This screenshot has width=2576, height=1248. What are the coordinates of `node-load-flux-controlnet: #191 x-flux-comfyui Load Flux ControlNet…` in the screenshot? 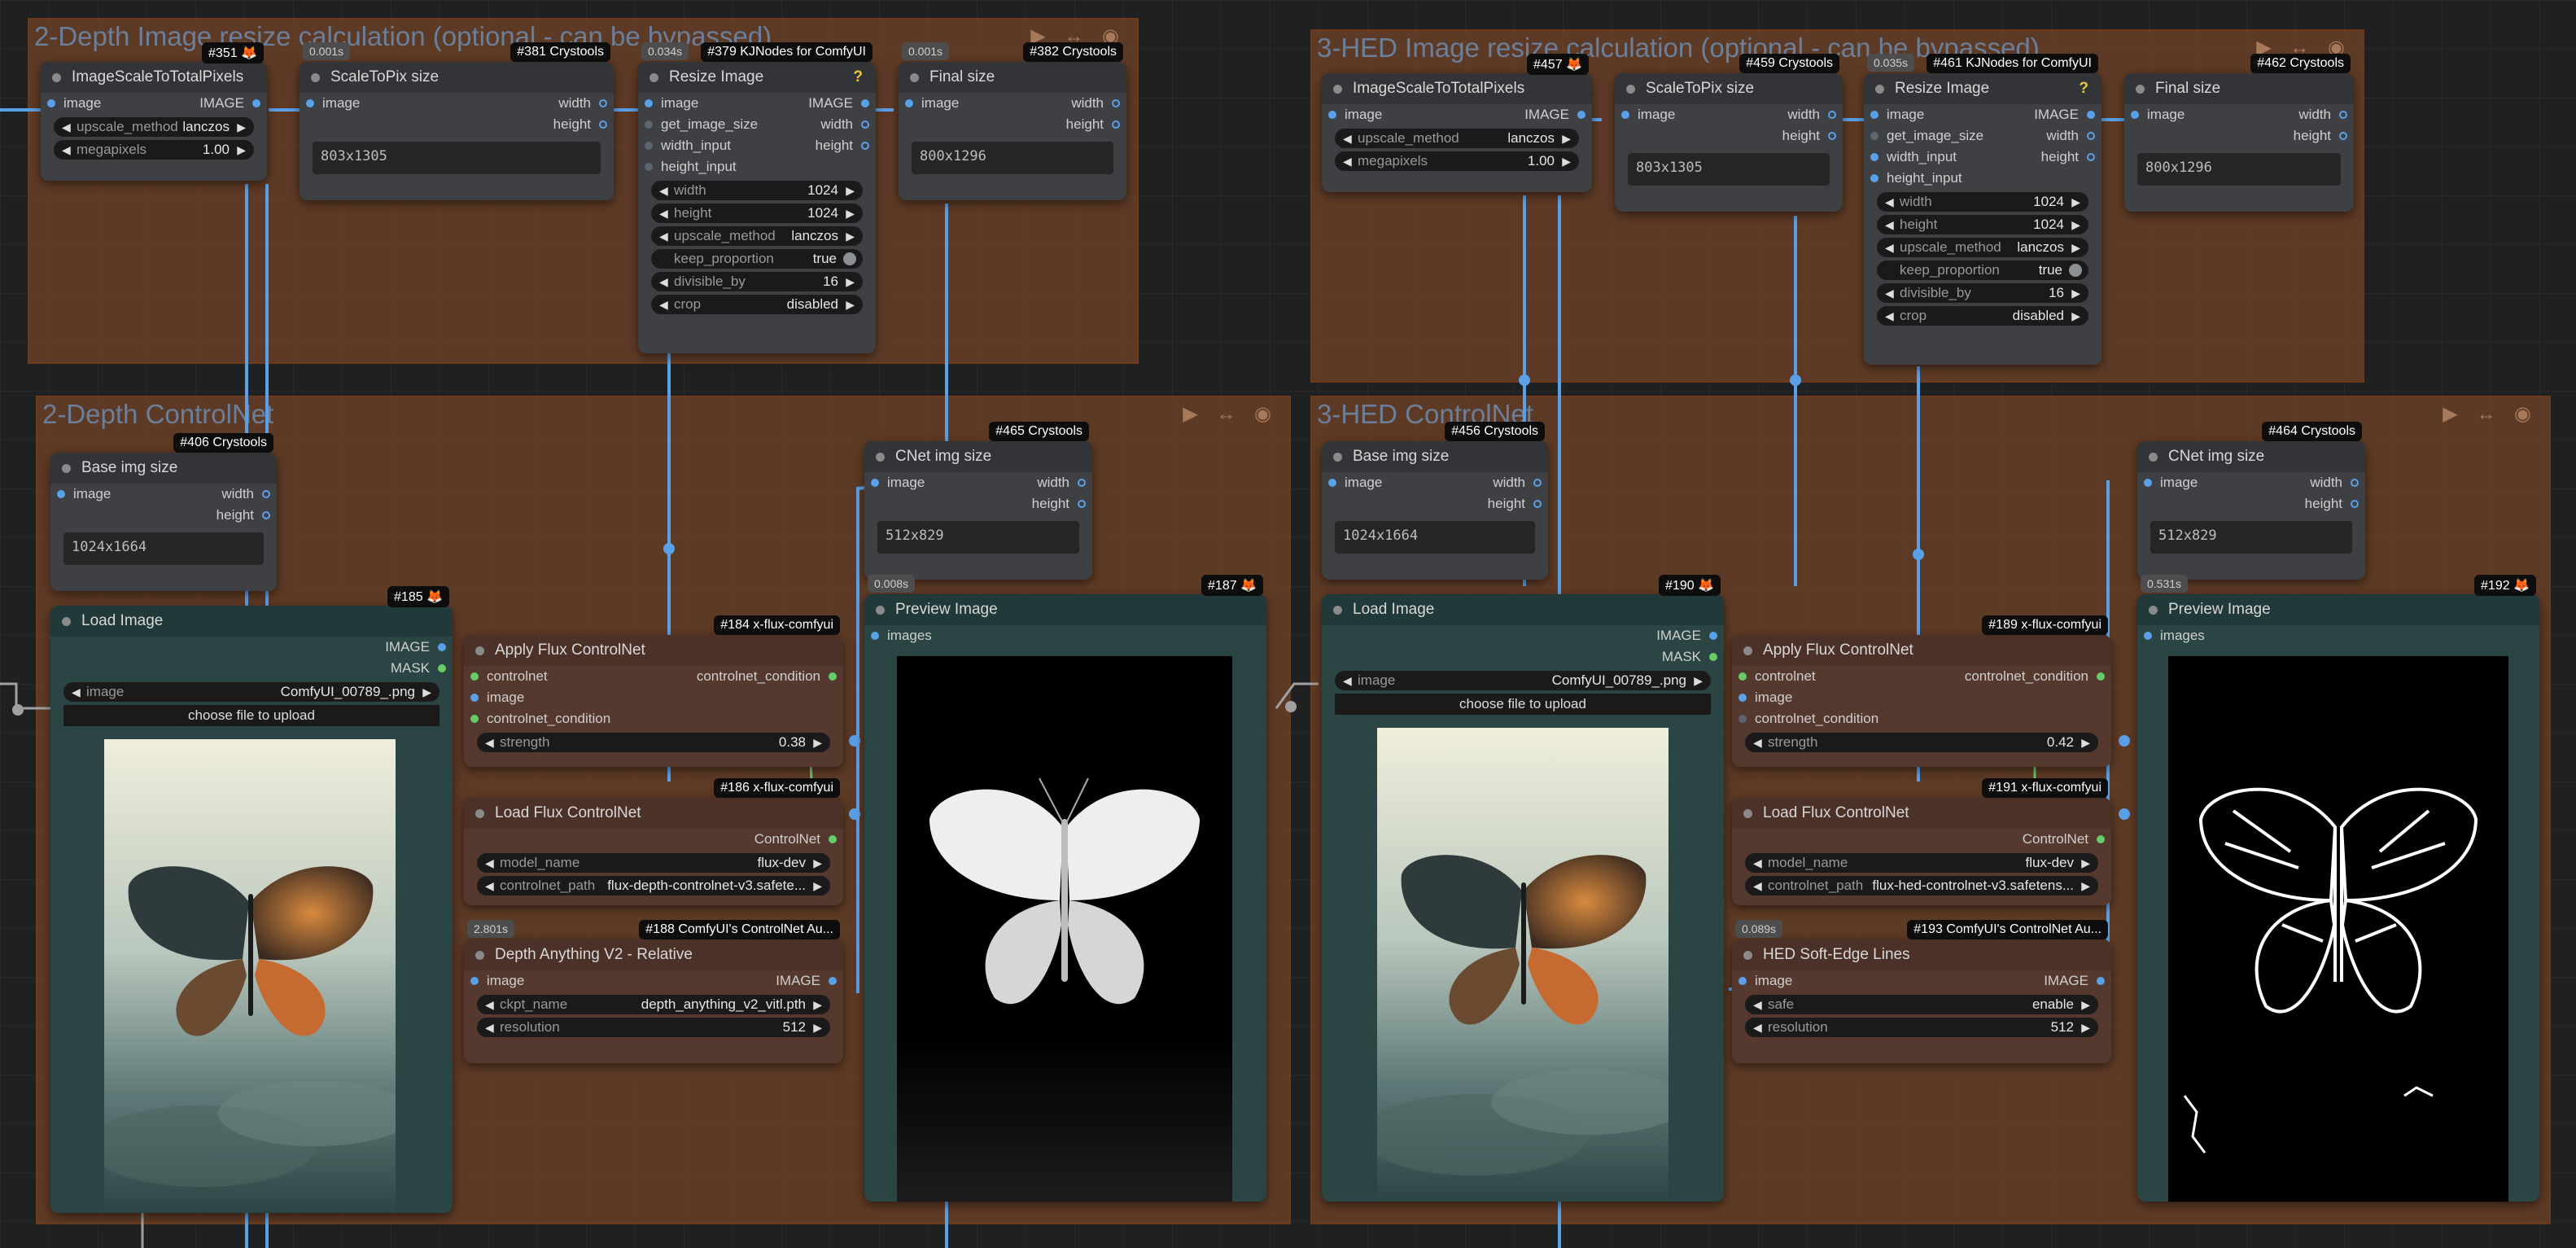 It's located at (1921, 841).